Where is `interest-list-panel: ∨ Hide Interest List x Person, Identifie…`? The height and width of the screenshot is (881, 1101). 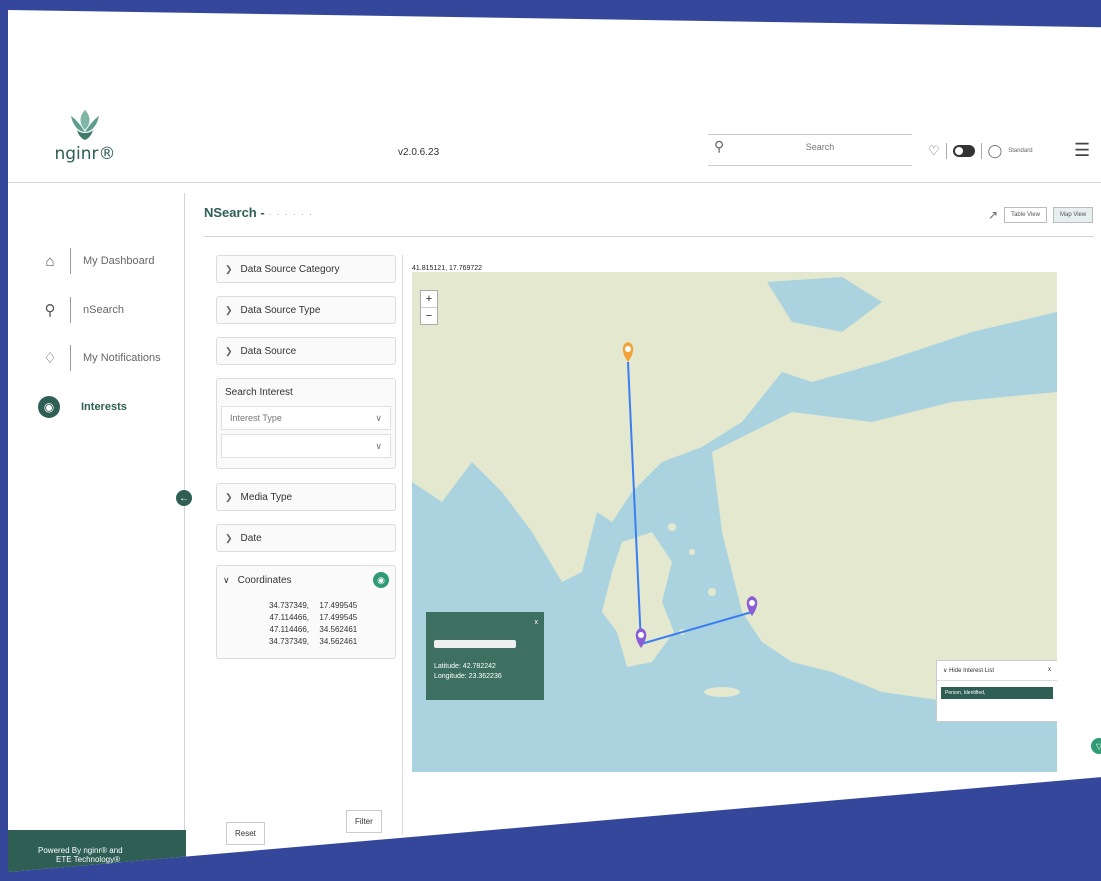
interest-list-panel: ∨ Hide Interest List x Person, Identifie… is located at coordinates (996, 691).